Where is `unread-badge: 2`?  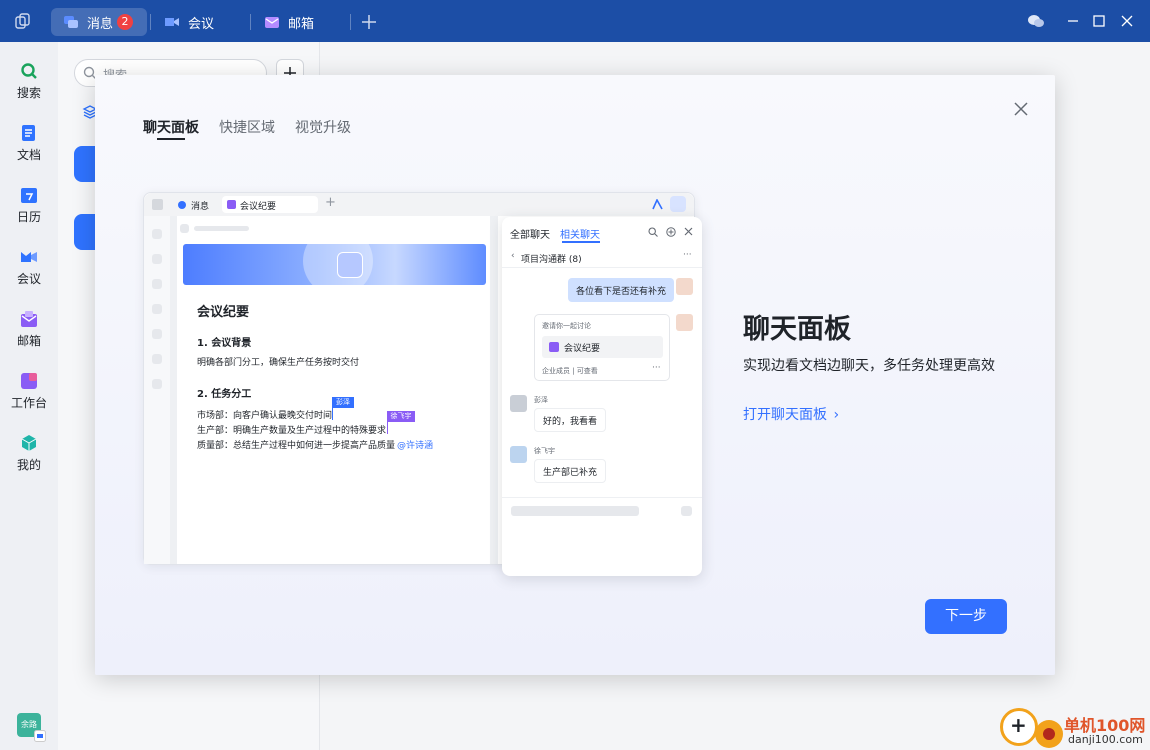 unread-badge: 2 is located at coordinates (125, 22).